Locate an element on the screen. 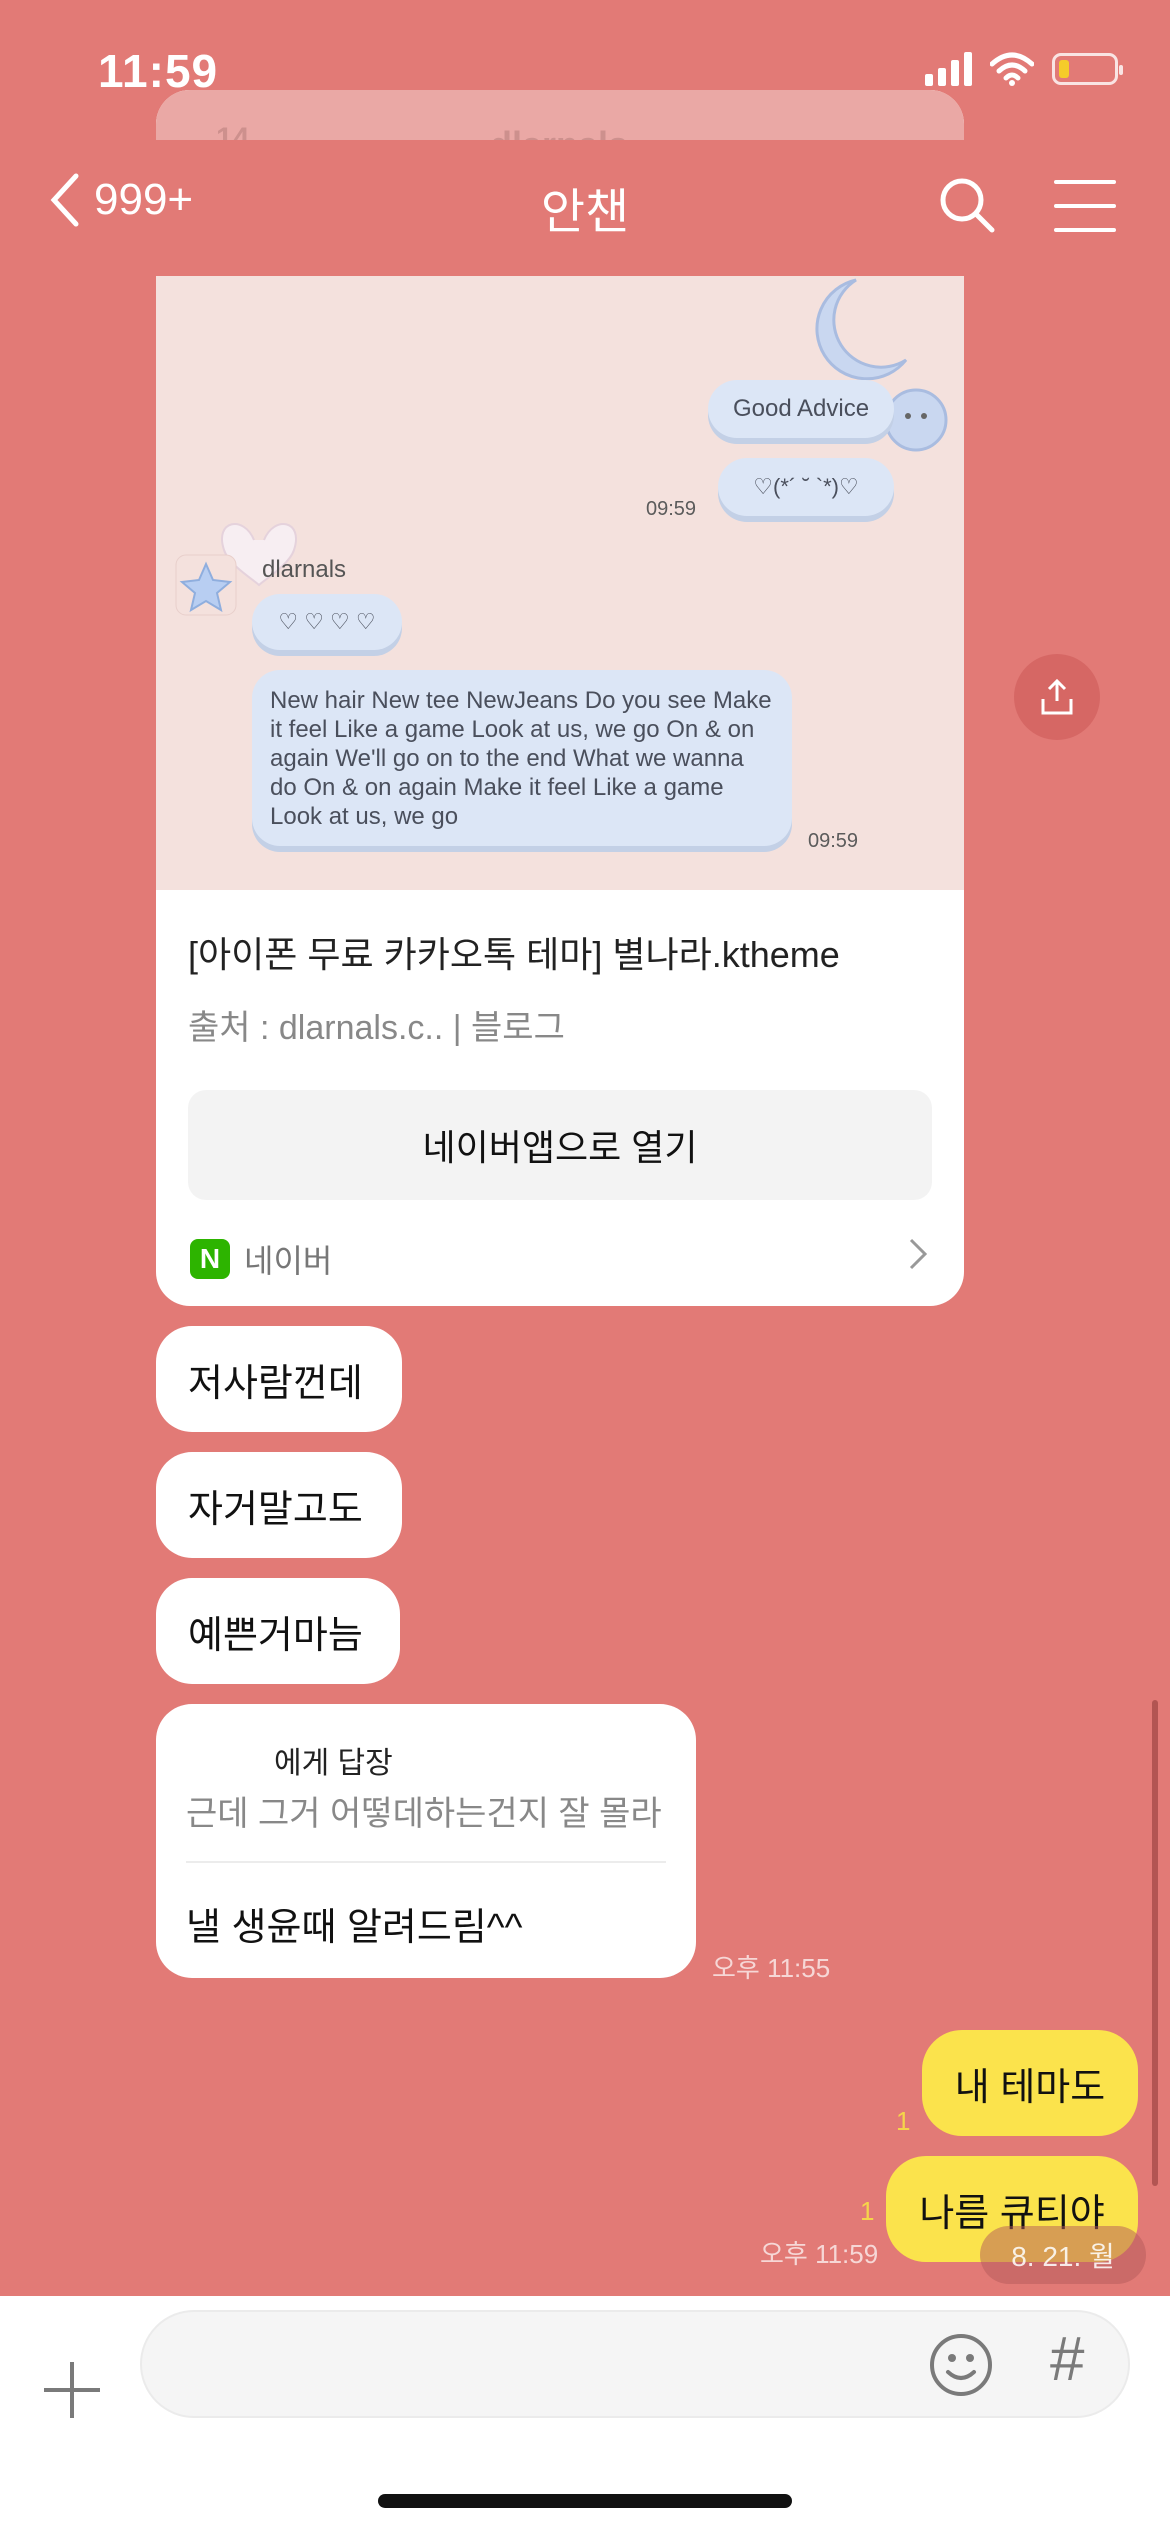 Image resolution: width=1170 pixels, height=2532 pixels. preview-recv-time: 09:59 is located at coordinates (833, 841).